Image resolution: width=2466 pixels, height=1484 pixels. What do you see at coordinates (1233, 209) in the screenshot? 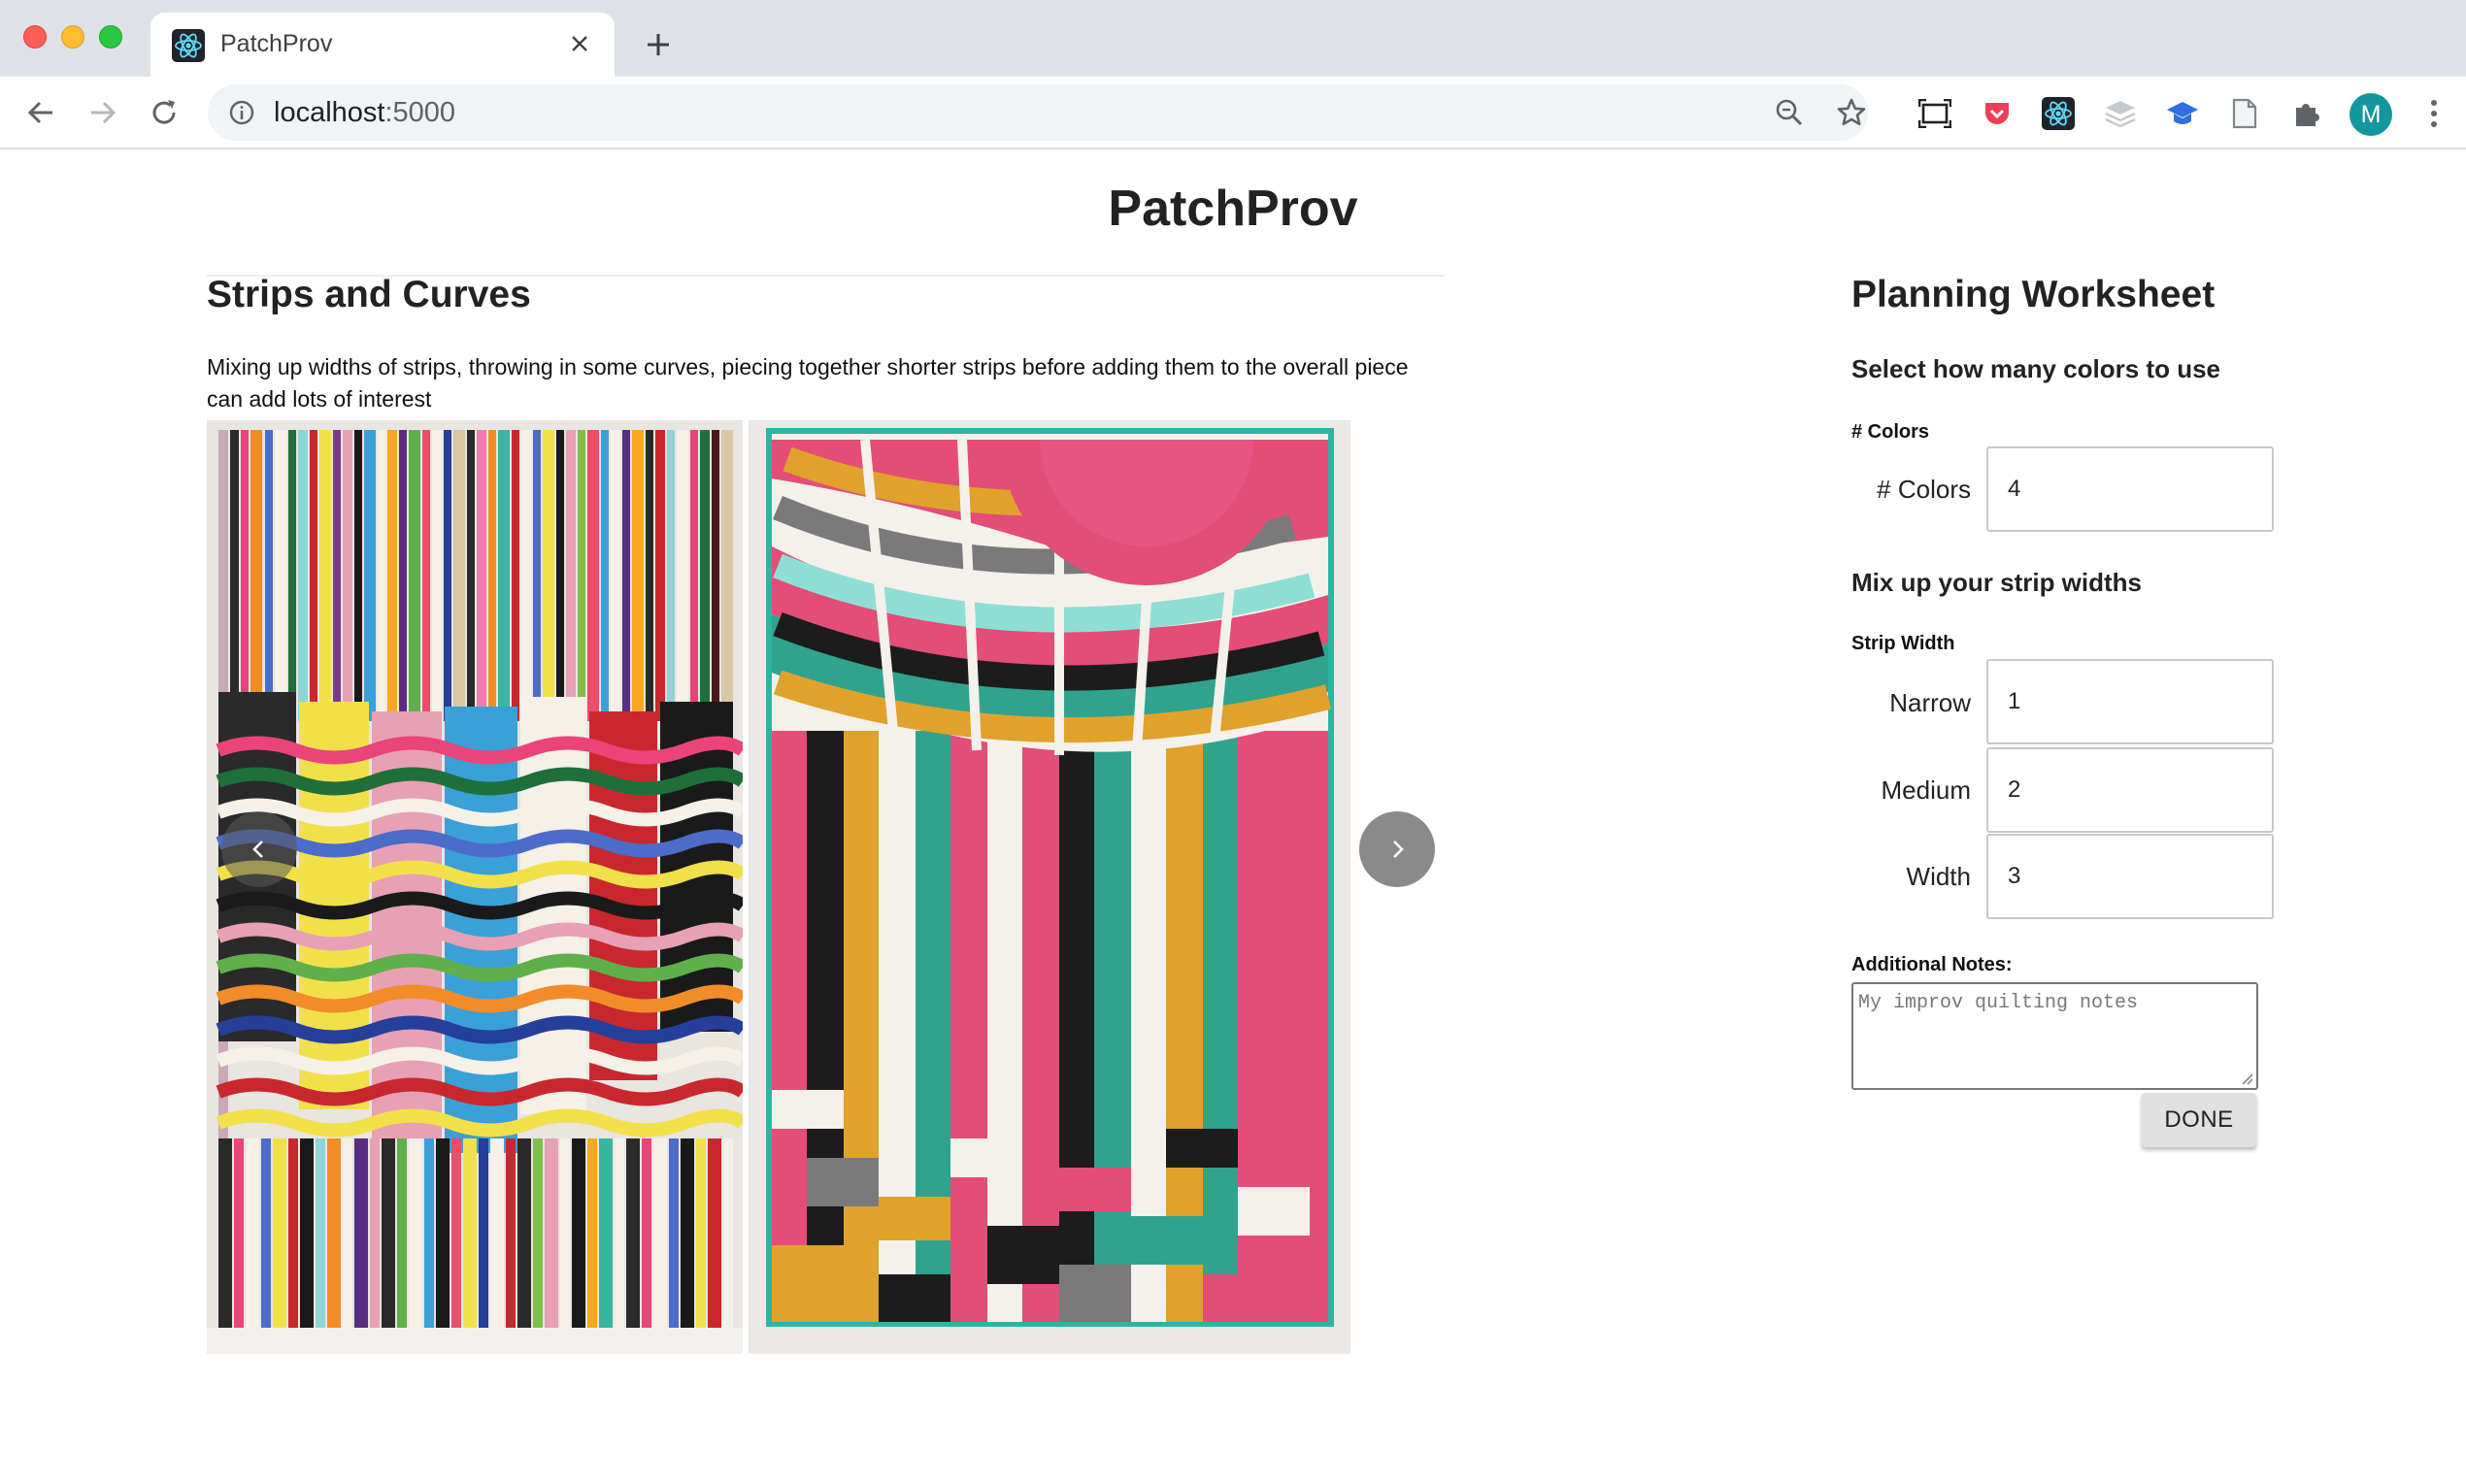
I see `page-title: PatchProv` at bounding box center [1233, 209].